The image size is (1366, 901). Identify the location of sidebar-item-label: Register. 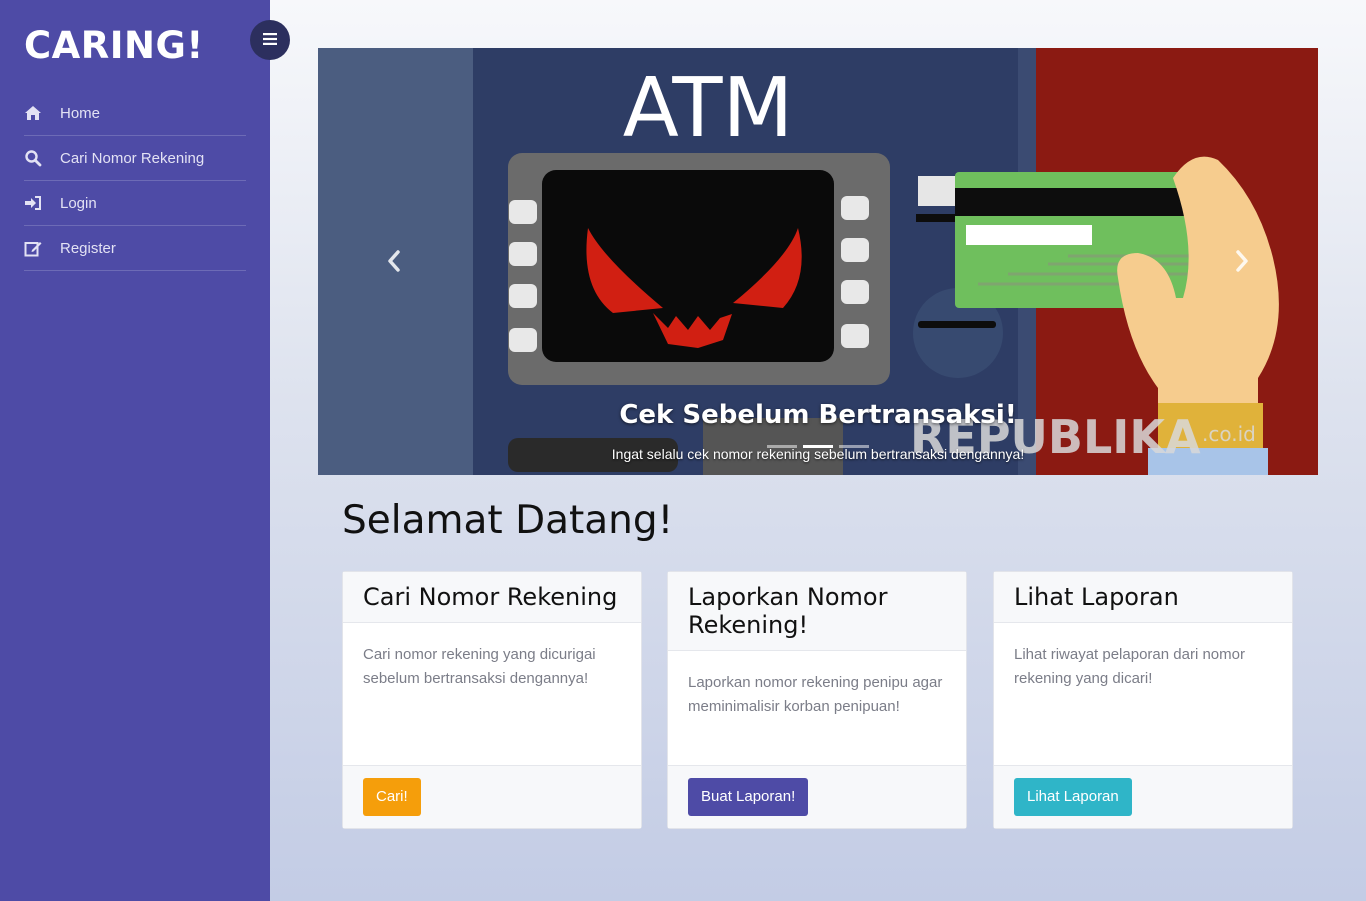
(88, 248).